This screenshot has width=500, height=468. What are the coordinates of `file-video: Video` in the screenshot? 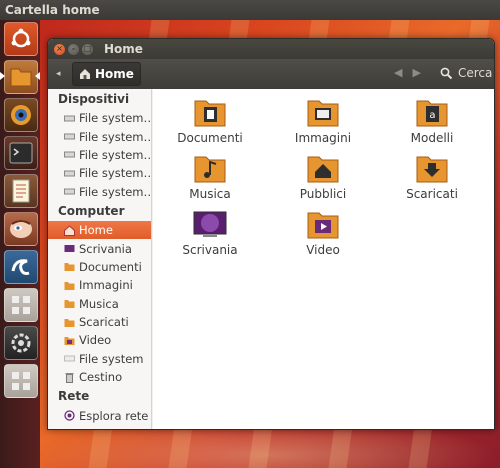 It's located at (323, 232).